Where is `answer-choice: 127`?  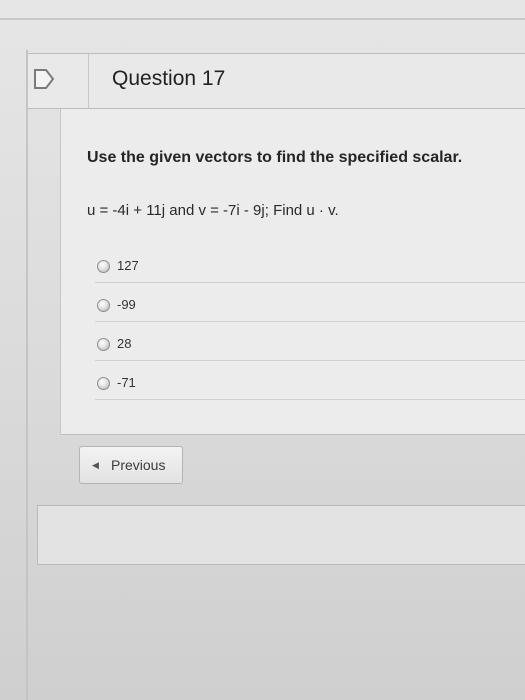 answer-choice: 127 is located at coordinates (310, 268).